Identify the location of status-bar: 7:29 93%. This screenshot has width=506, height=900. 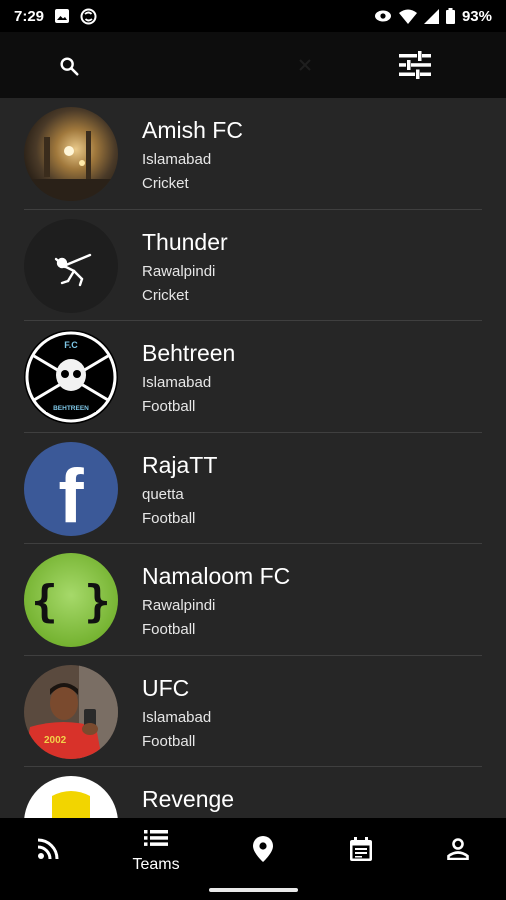
(253, 16).